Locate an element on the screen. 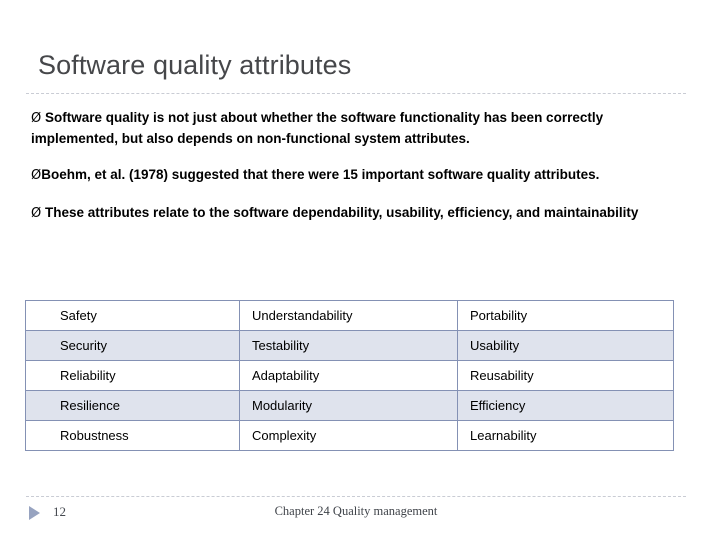 The image size is (720, 540). slide-footer: 12 Chapter 24 Quality management is located at coordinates (356, 514).